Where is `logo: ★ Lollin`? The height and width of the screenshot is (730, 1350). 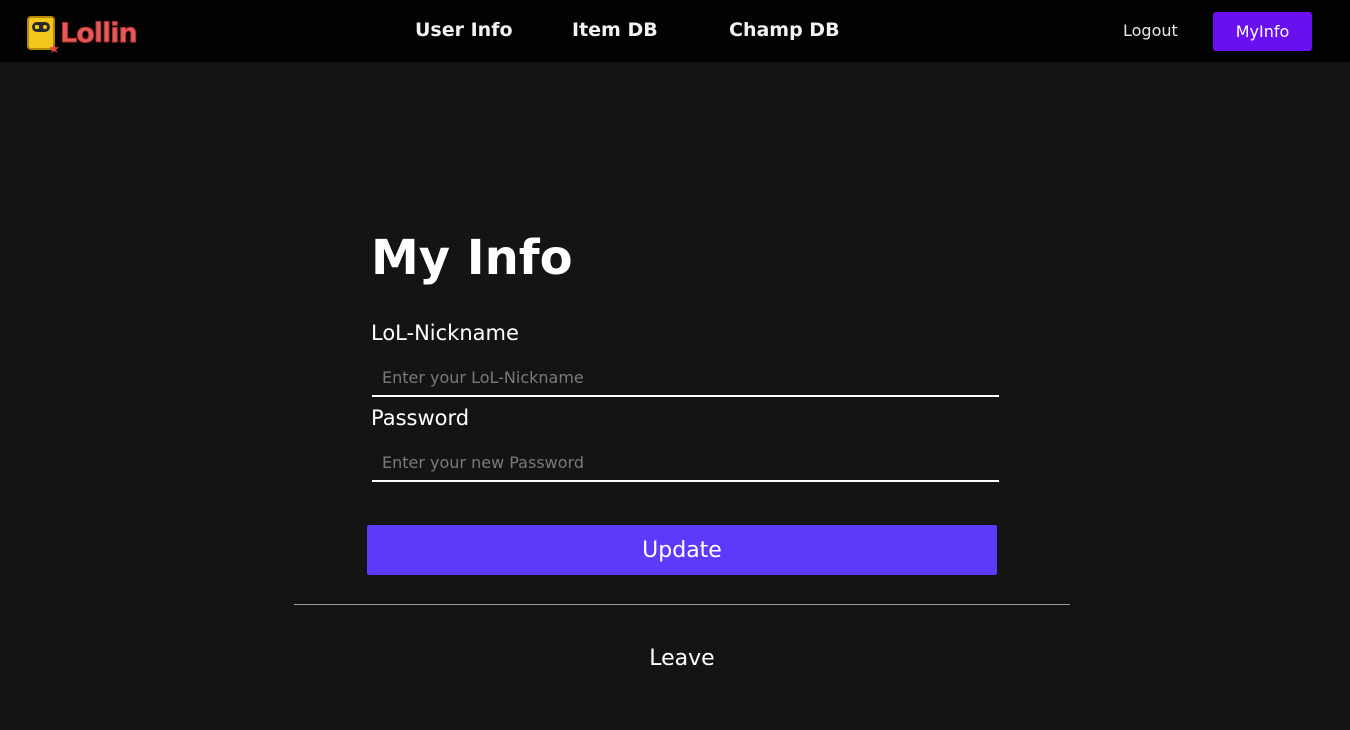 logo: ★ Lollin is located at coordinates (87, 34).